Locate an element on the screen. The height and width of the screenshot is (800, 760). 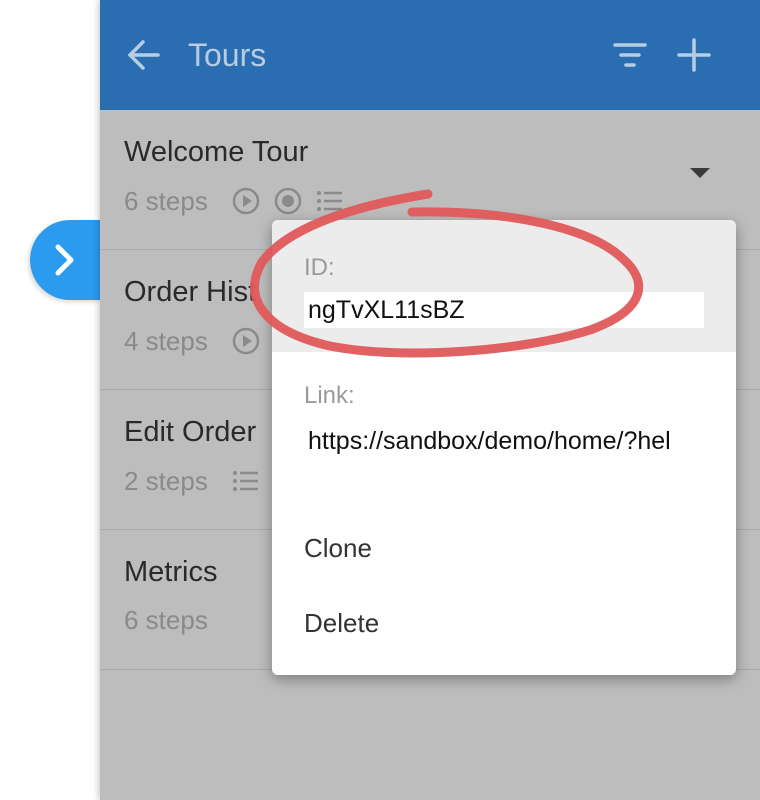
tour-id-section: ID: is located at coordinates (504, 286).